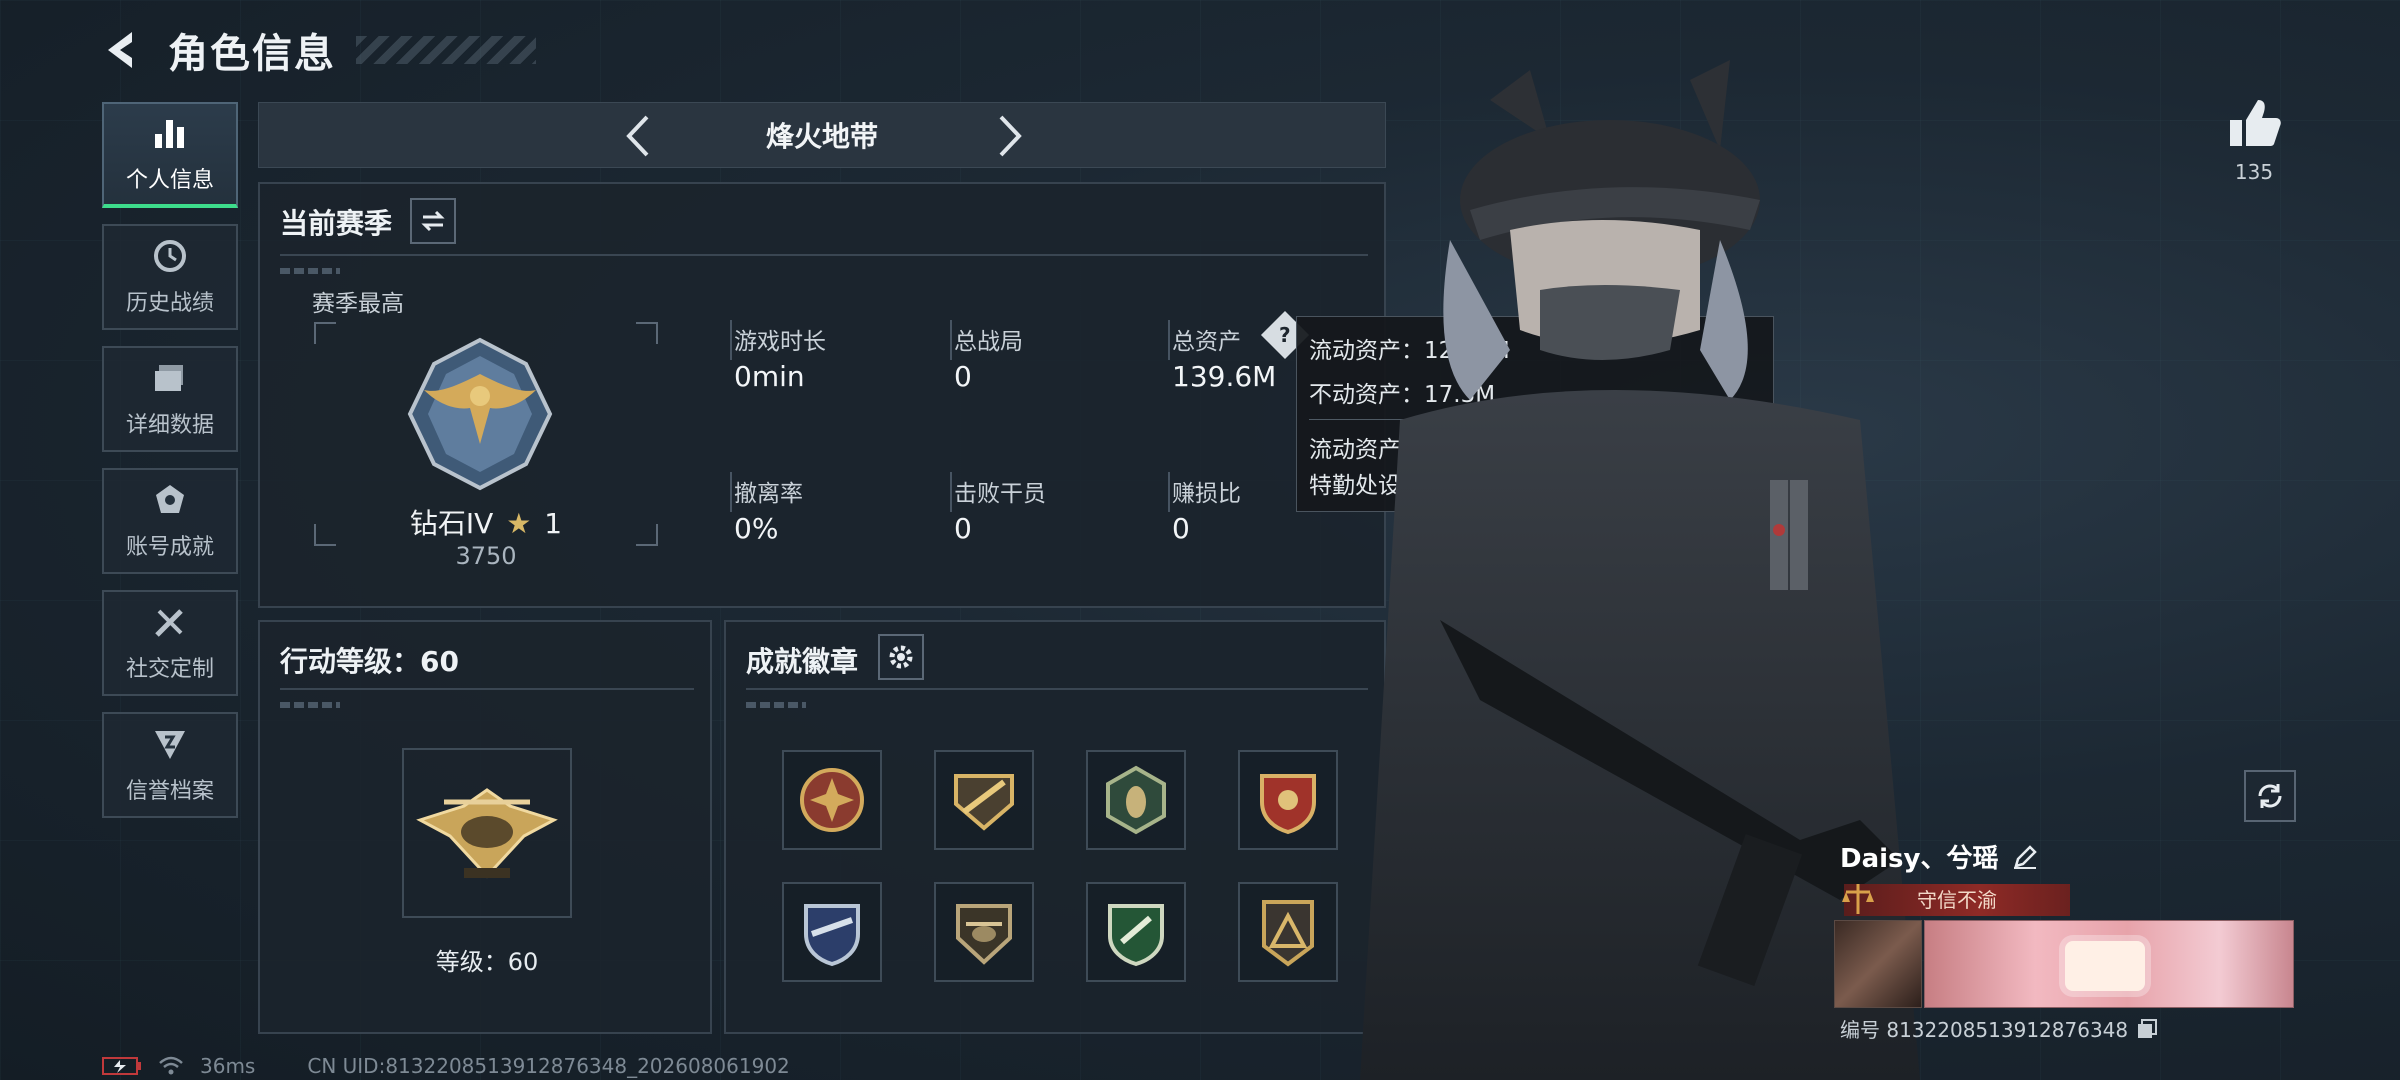 The height and width of the screenshot is (1080, 2400). What do you see at coordinates (1878, 964) in the screenshot?
I see `avatar` at bounding box center [1878, 964].